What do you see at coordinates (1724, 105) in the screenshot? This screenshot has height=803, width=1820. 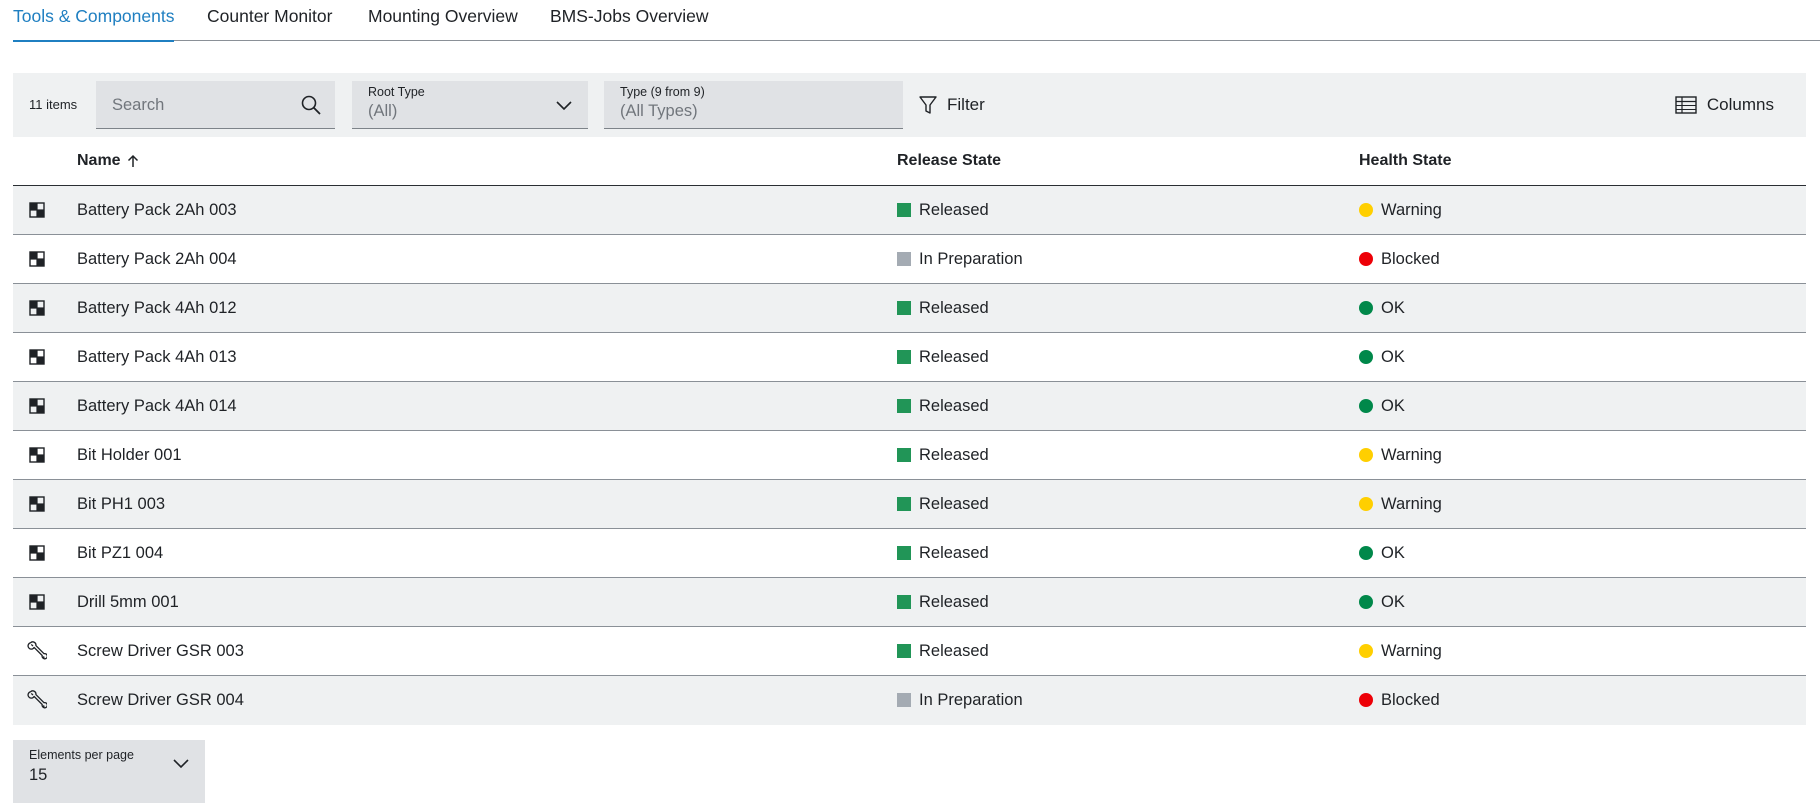 I see `columns-button: Columns` at bounding box center [1724, 105].